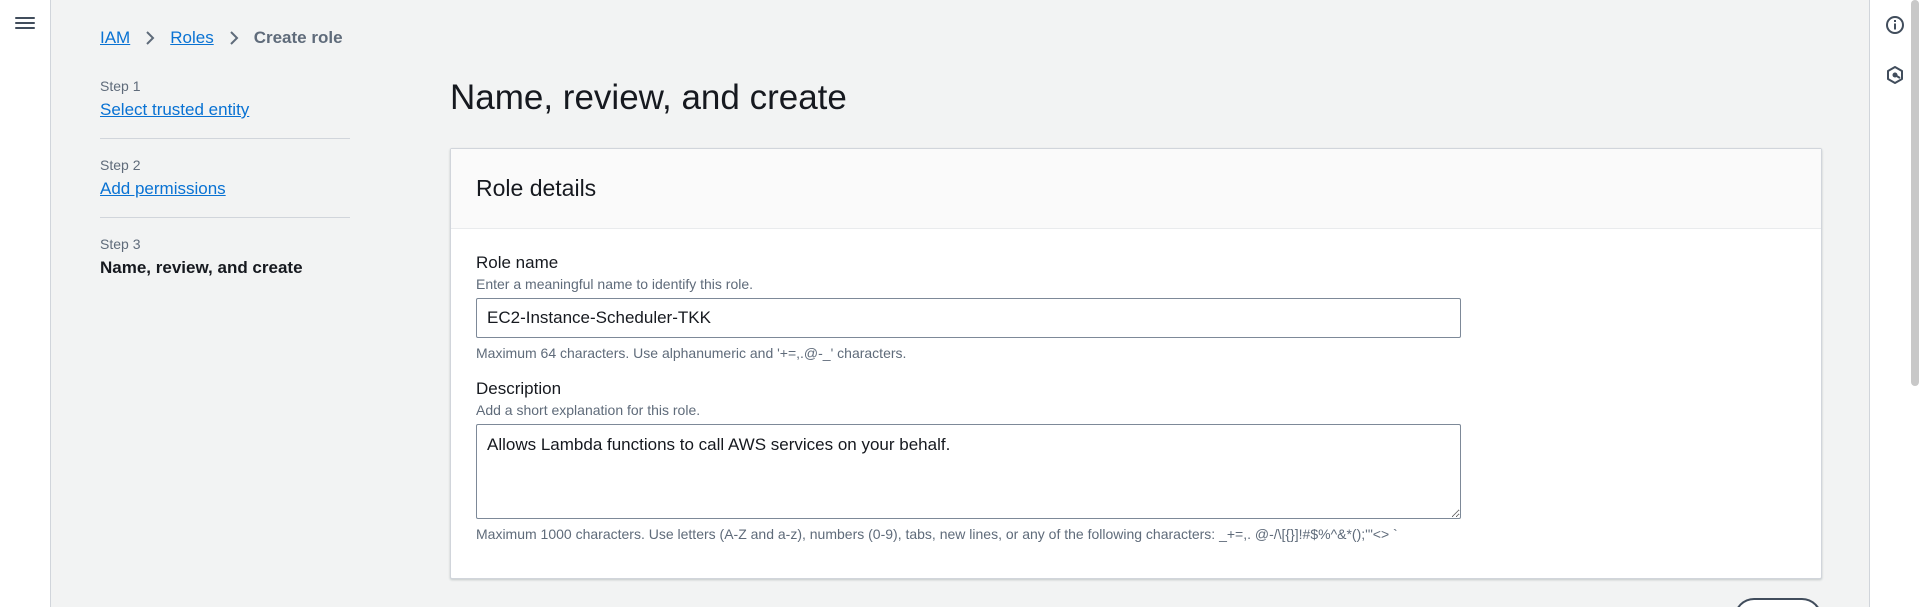 The height and width of the screenshot is (607, 1919). I want to click on panel-header: Role details, so click(1136, 189).